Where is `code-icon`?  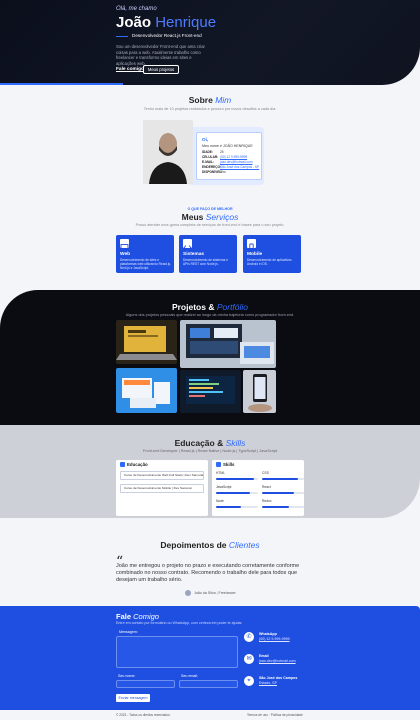
code-icon is located at coordinates (187, 244).